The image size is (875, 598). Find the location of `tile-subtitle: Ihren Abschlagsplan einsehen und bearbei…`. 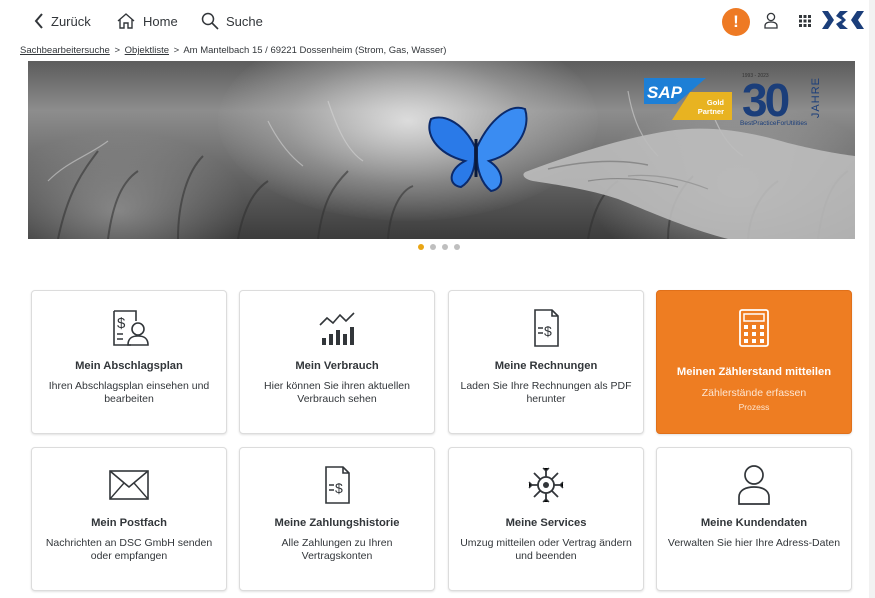

tile-subtitle: Ihren Abschlagsplan einsehen und bearbei… is located at coordinates (129, 392).